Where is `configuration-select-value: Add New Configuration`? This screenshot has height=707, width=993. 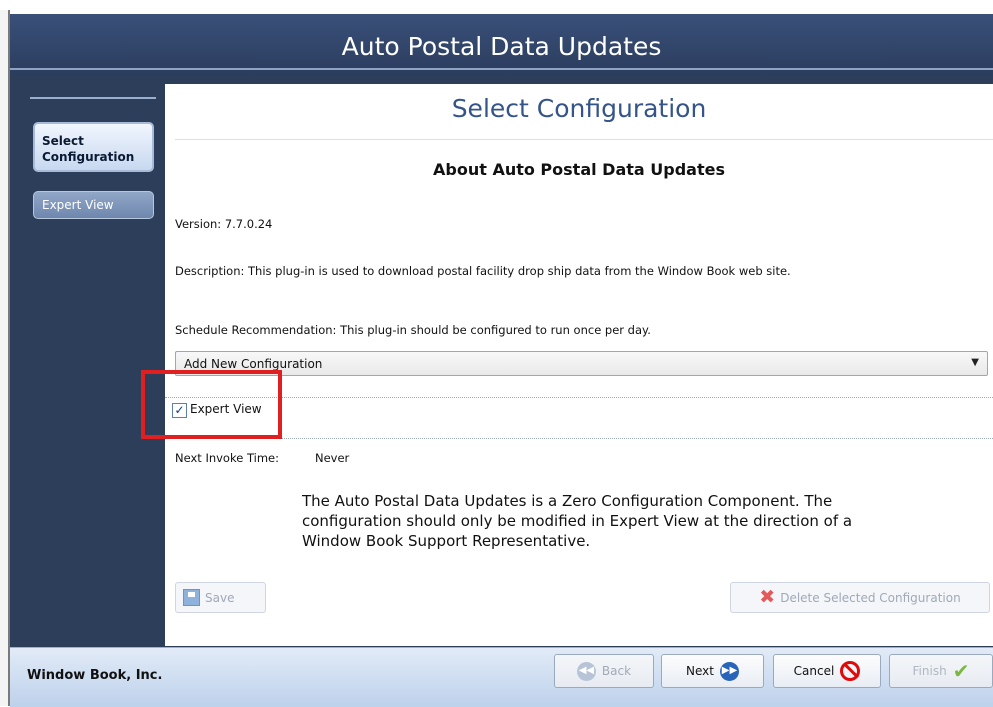 configuration-select-value: Add New Configuration is located at coordinates (253, 364).